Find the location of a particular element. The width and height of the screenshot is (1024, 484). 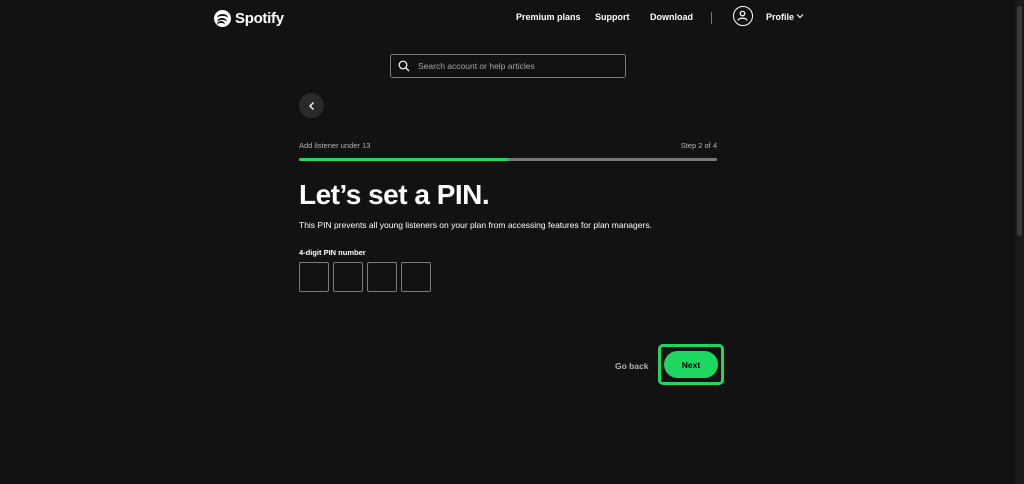

progress-bar is located at coordinates (508, 159).